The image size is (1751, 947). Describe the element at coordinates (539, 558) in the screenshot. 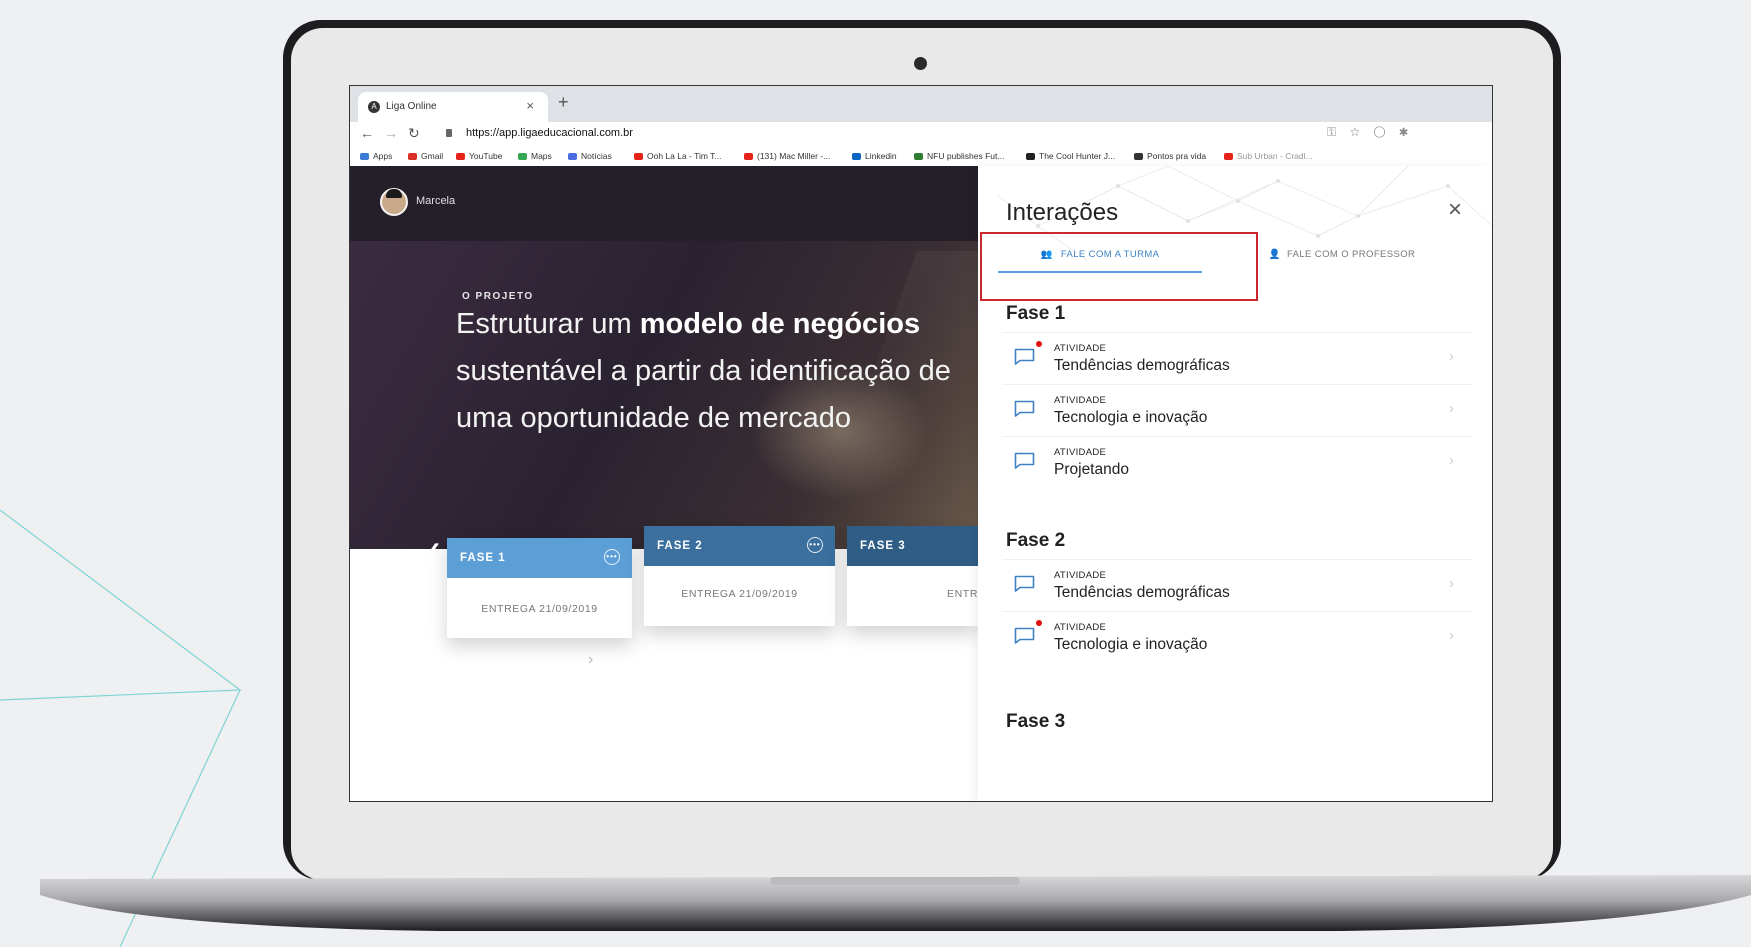

I see `phase-card-header: FASE 1 •••` at that location.